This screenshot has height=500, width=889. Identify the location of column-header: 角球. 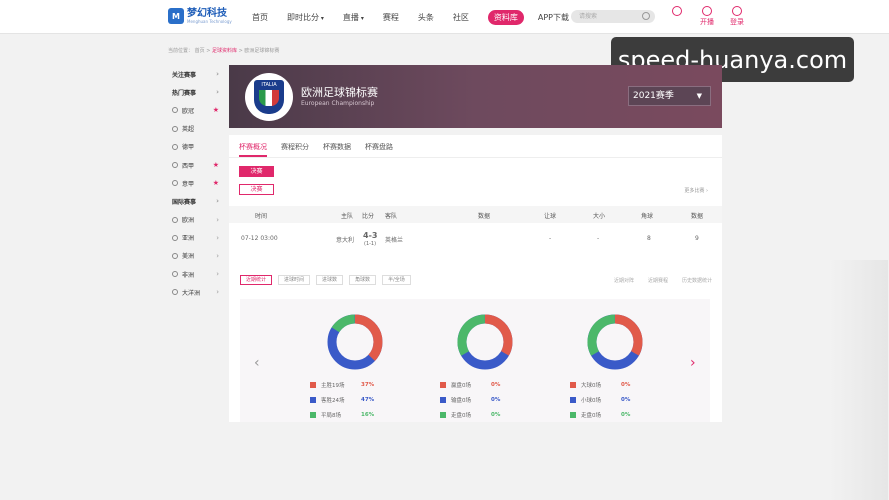
(647, 216).